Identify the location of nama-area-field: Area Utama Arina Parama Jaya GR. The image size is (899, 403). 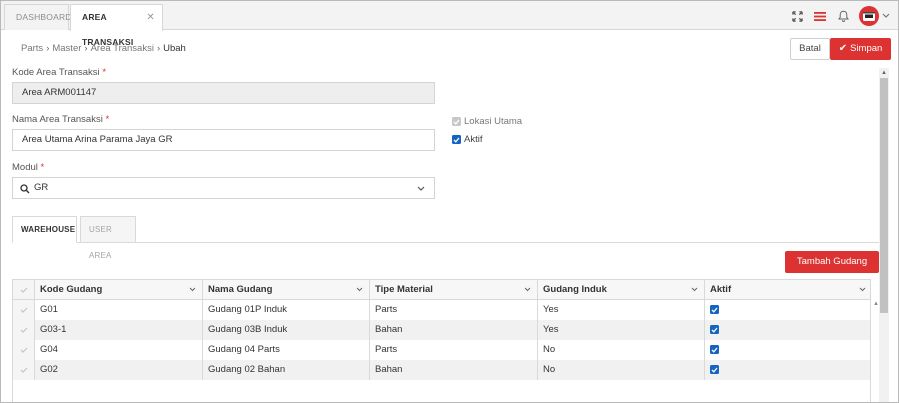
(223, 140).